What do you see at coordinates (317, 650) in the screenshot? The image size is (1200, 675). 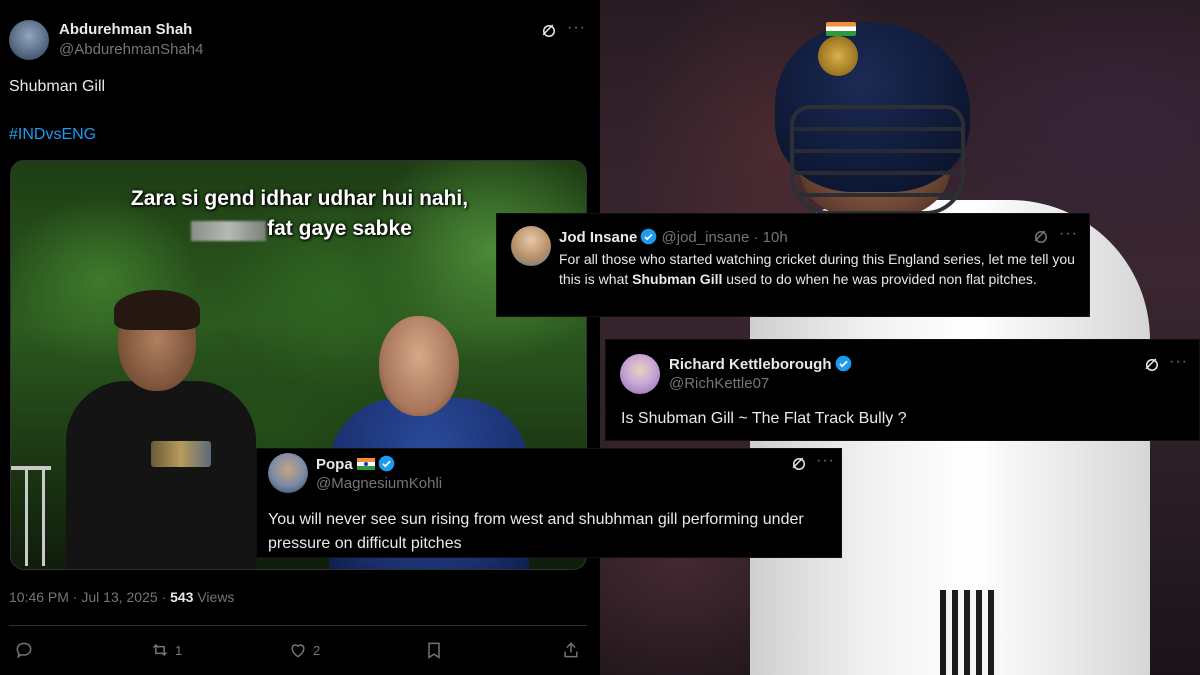 I see `like-count: 2` at bounding box center [317, 650].